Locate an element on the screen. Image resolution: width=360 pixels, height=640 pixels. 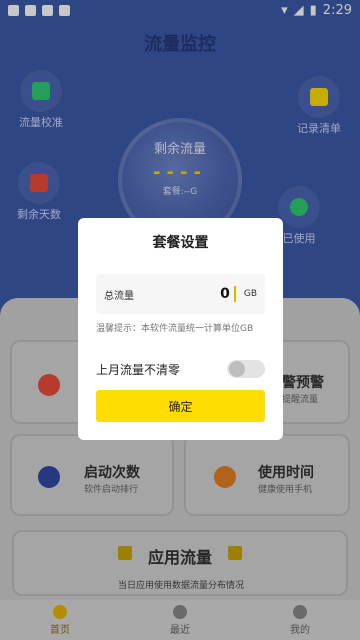
dialog-title: 套餐设置 is located at coordinates (180, 243).